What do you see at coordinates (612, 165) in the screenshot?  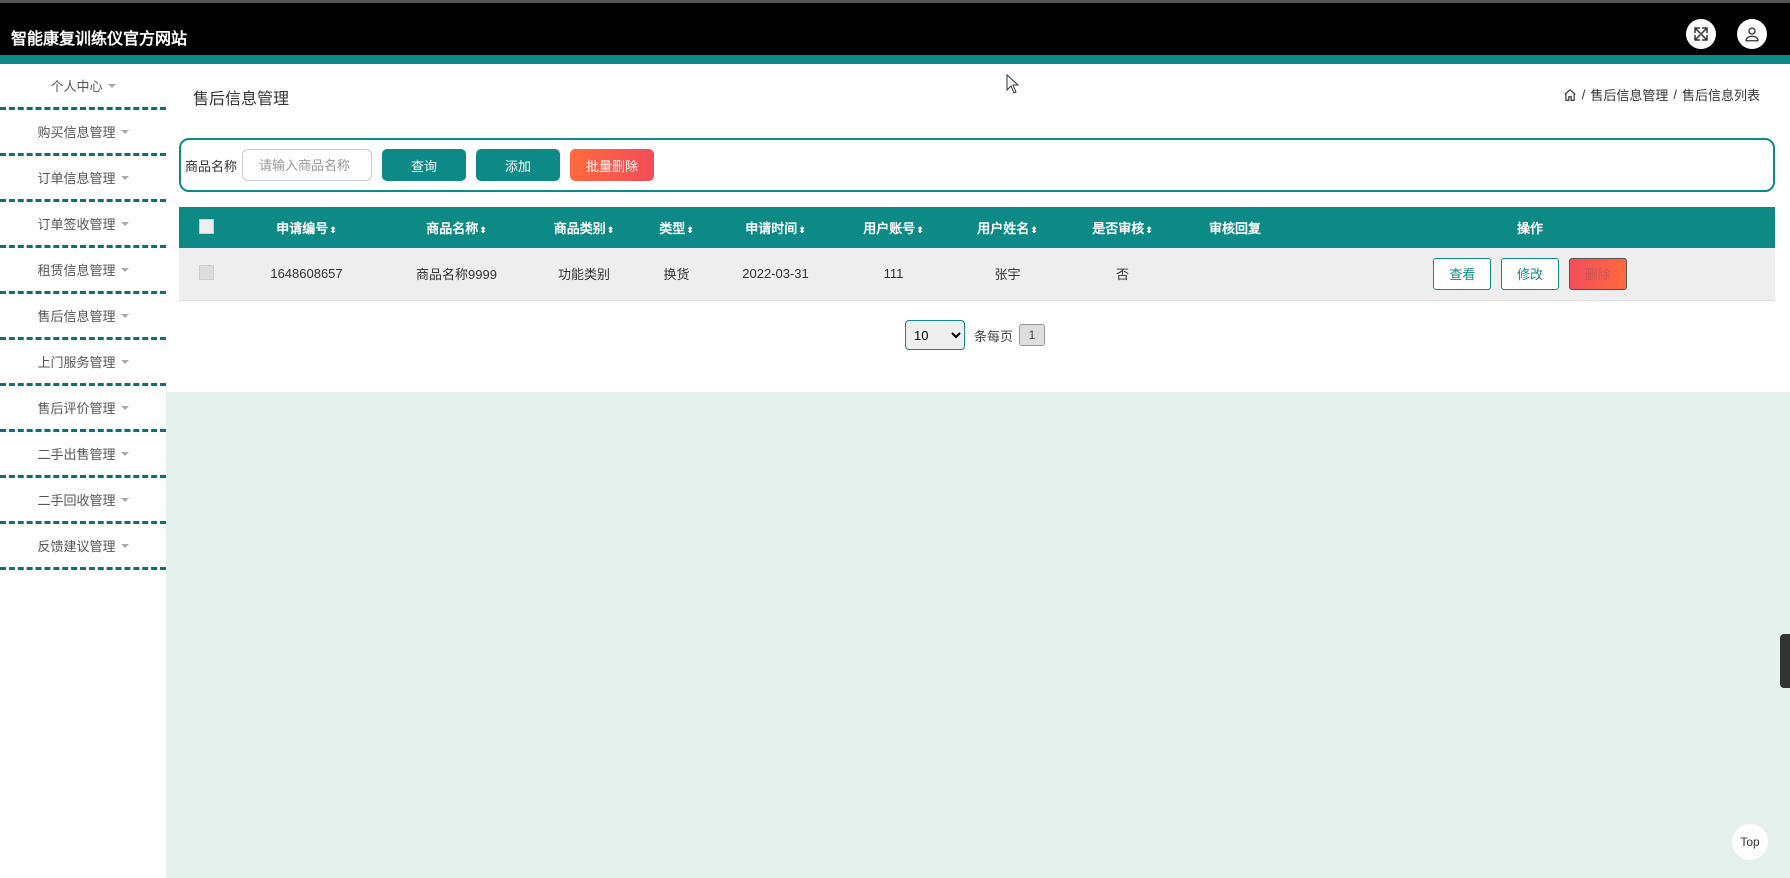 I see `batch-delete-button: 批量删除` at bounding box center [612, 165].